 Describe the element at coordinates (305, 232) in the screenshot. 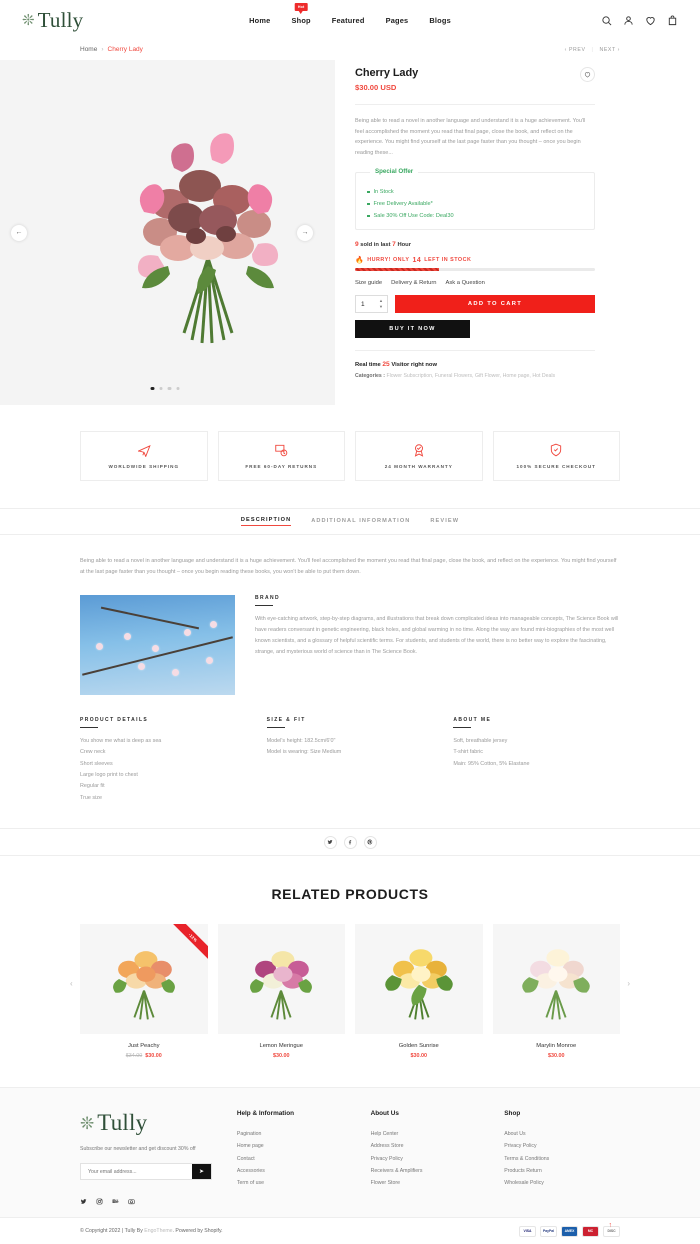

I see `gallery-next-button: →` at that location.